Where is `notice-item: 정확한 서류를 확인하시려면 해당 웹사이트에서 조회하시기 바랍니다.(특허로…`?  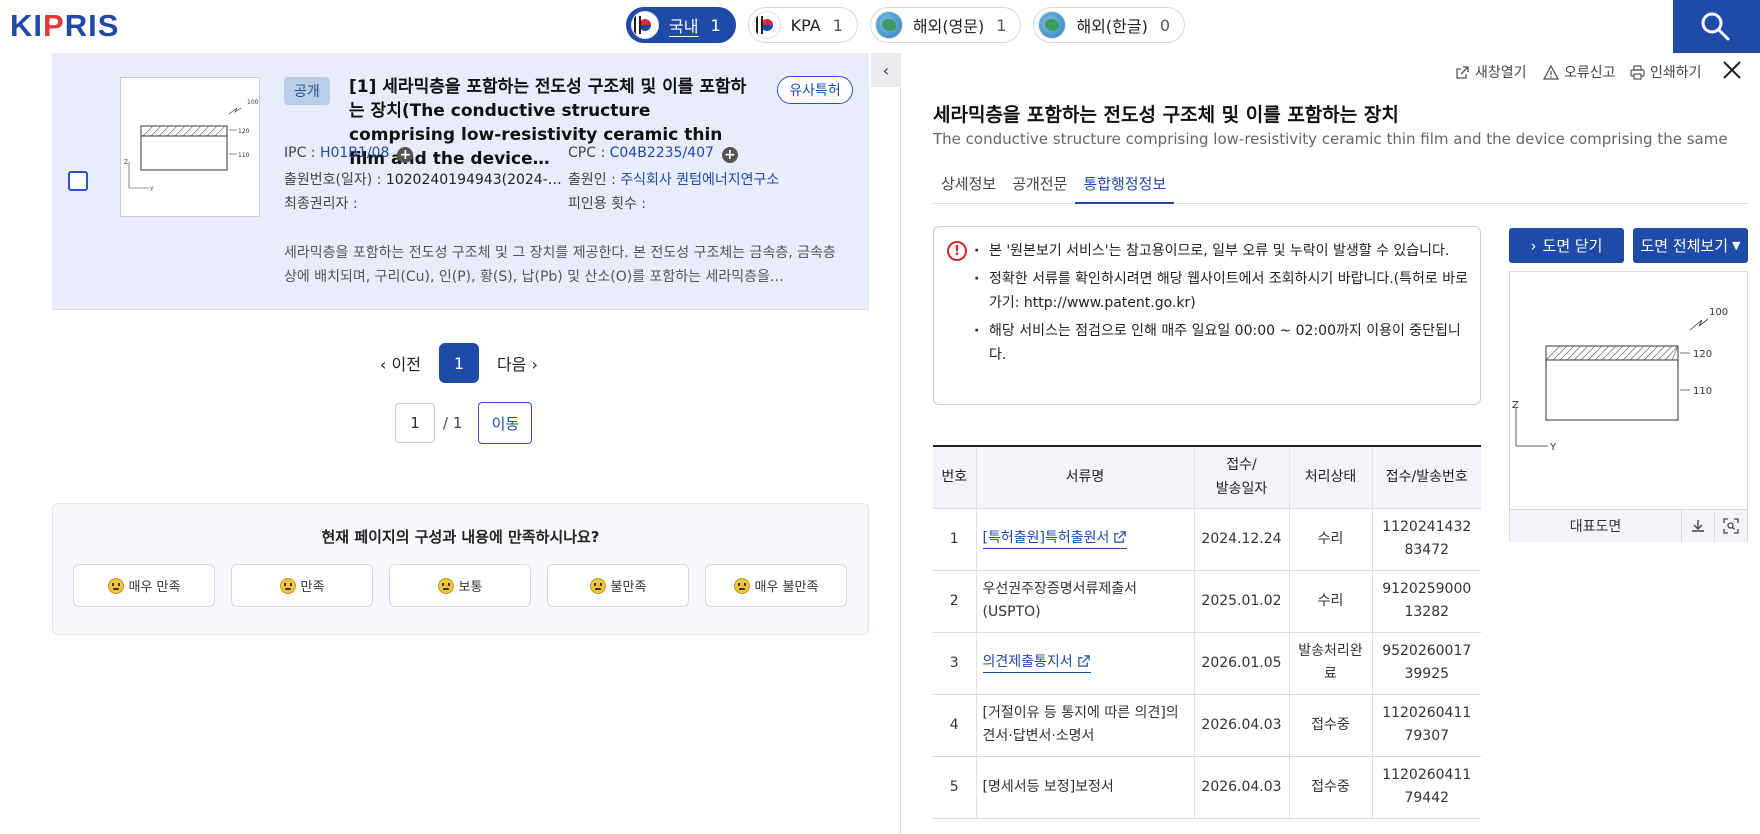 notice-item: 정확한 서류를 확인하시려면 해당 웹사이트에서 조회하시기 바랍니다.(특허로… is located at coordinates (1223, 291).